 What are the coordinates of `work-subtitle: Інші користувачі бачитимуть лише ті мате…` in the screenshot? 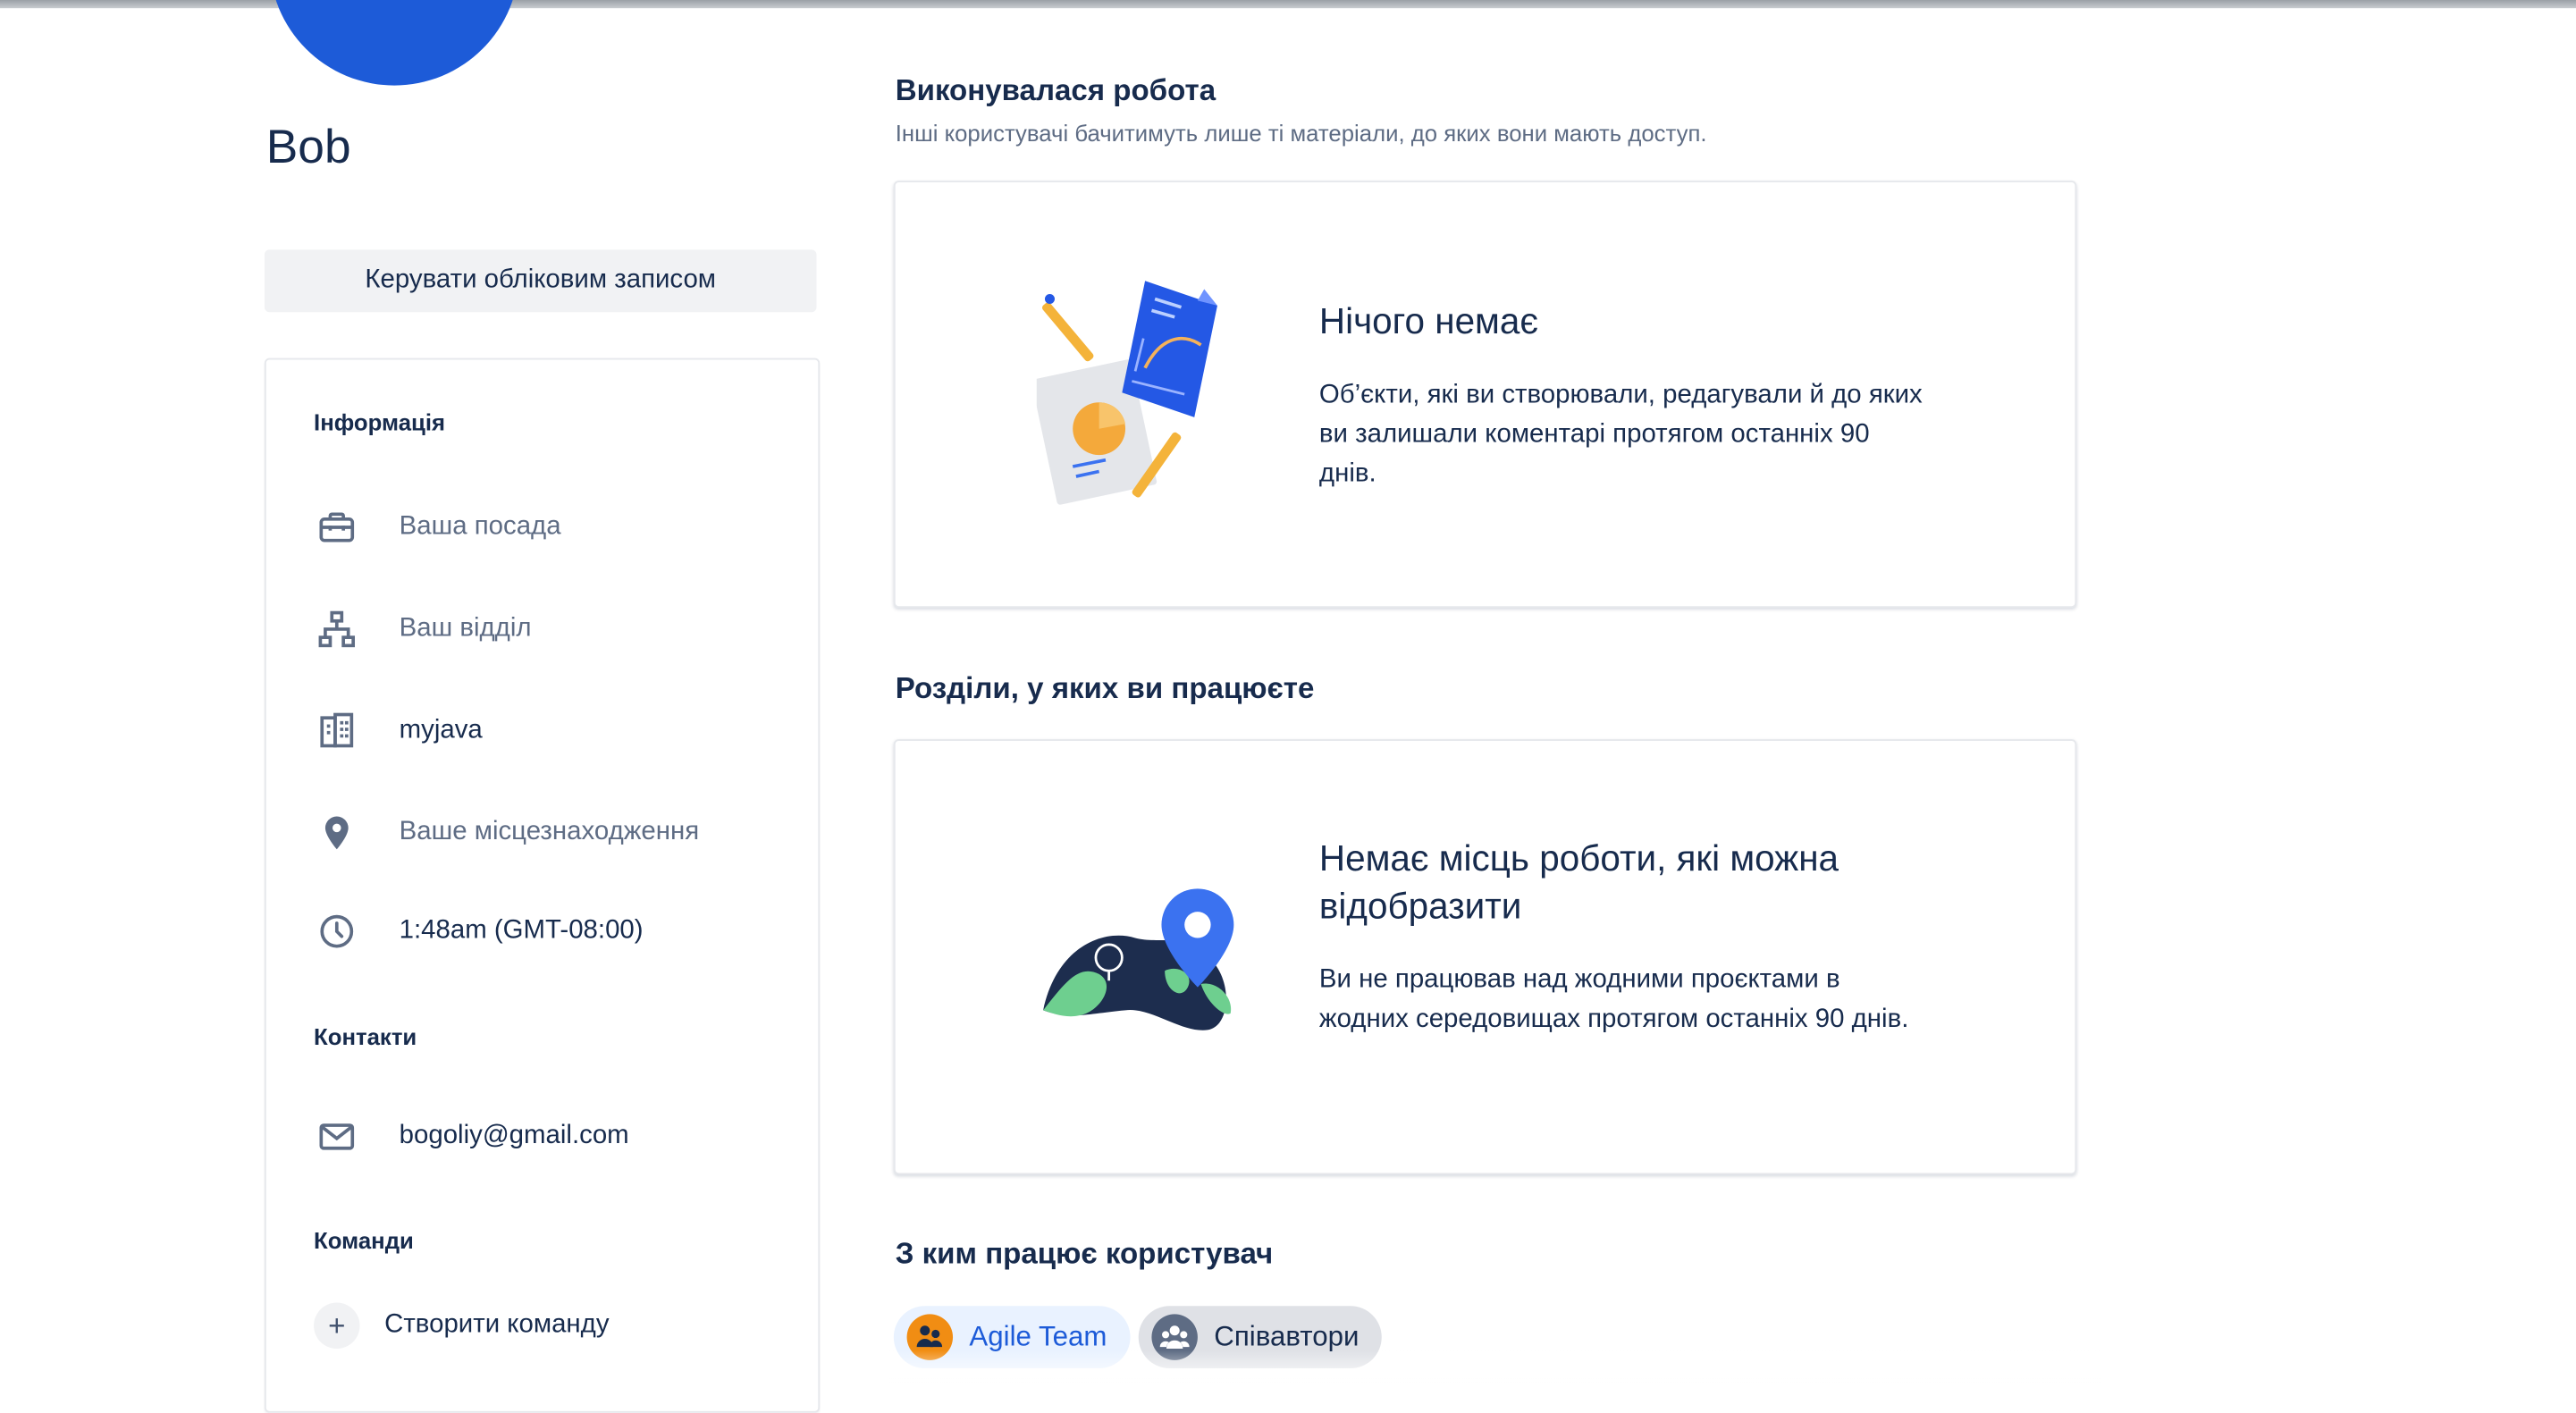 It's located at (1301, 133).